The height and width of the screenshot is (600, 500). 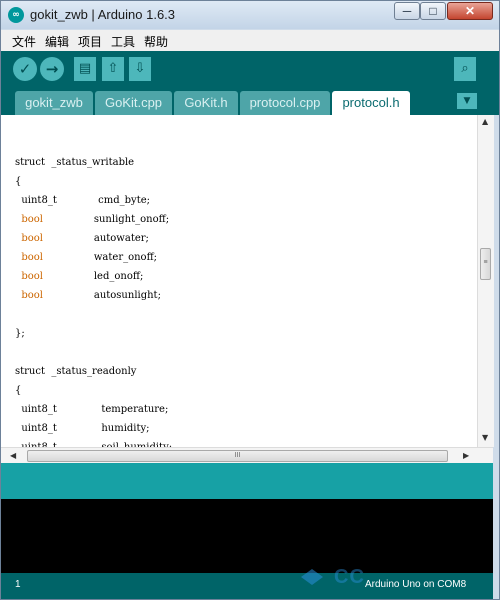 What do you see at coordinates (371, 103) in the screenshot?
I see `tab-protocol-h: protocol.h` at bounding box center [371, 103].